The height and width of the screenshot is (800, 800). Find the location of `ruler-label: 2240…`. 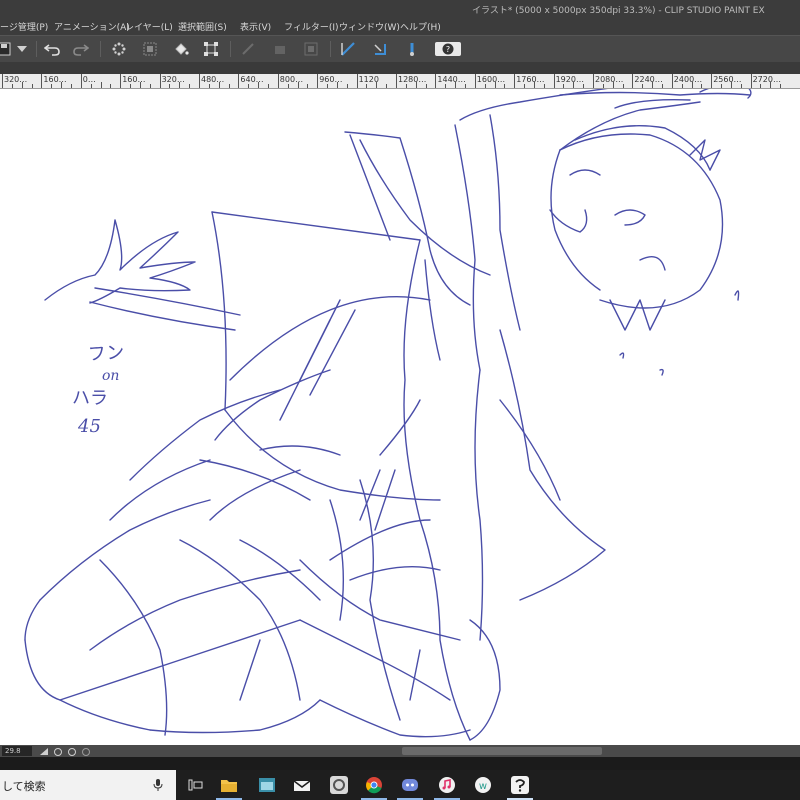

ruler-label: 2240… is located at coordinates (648, 79).